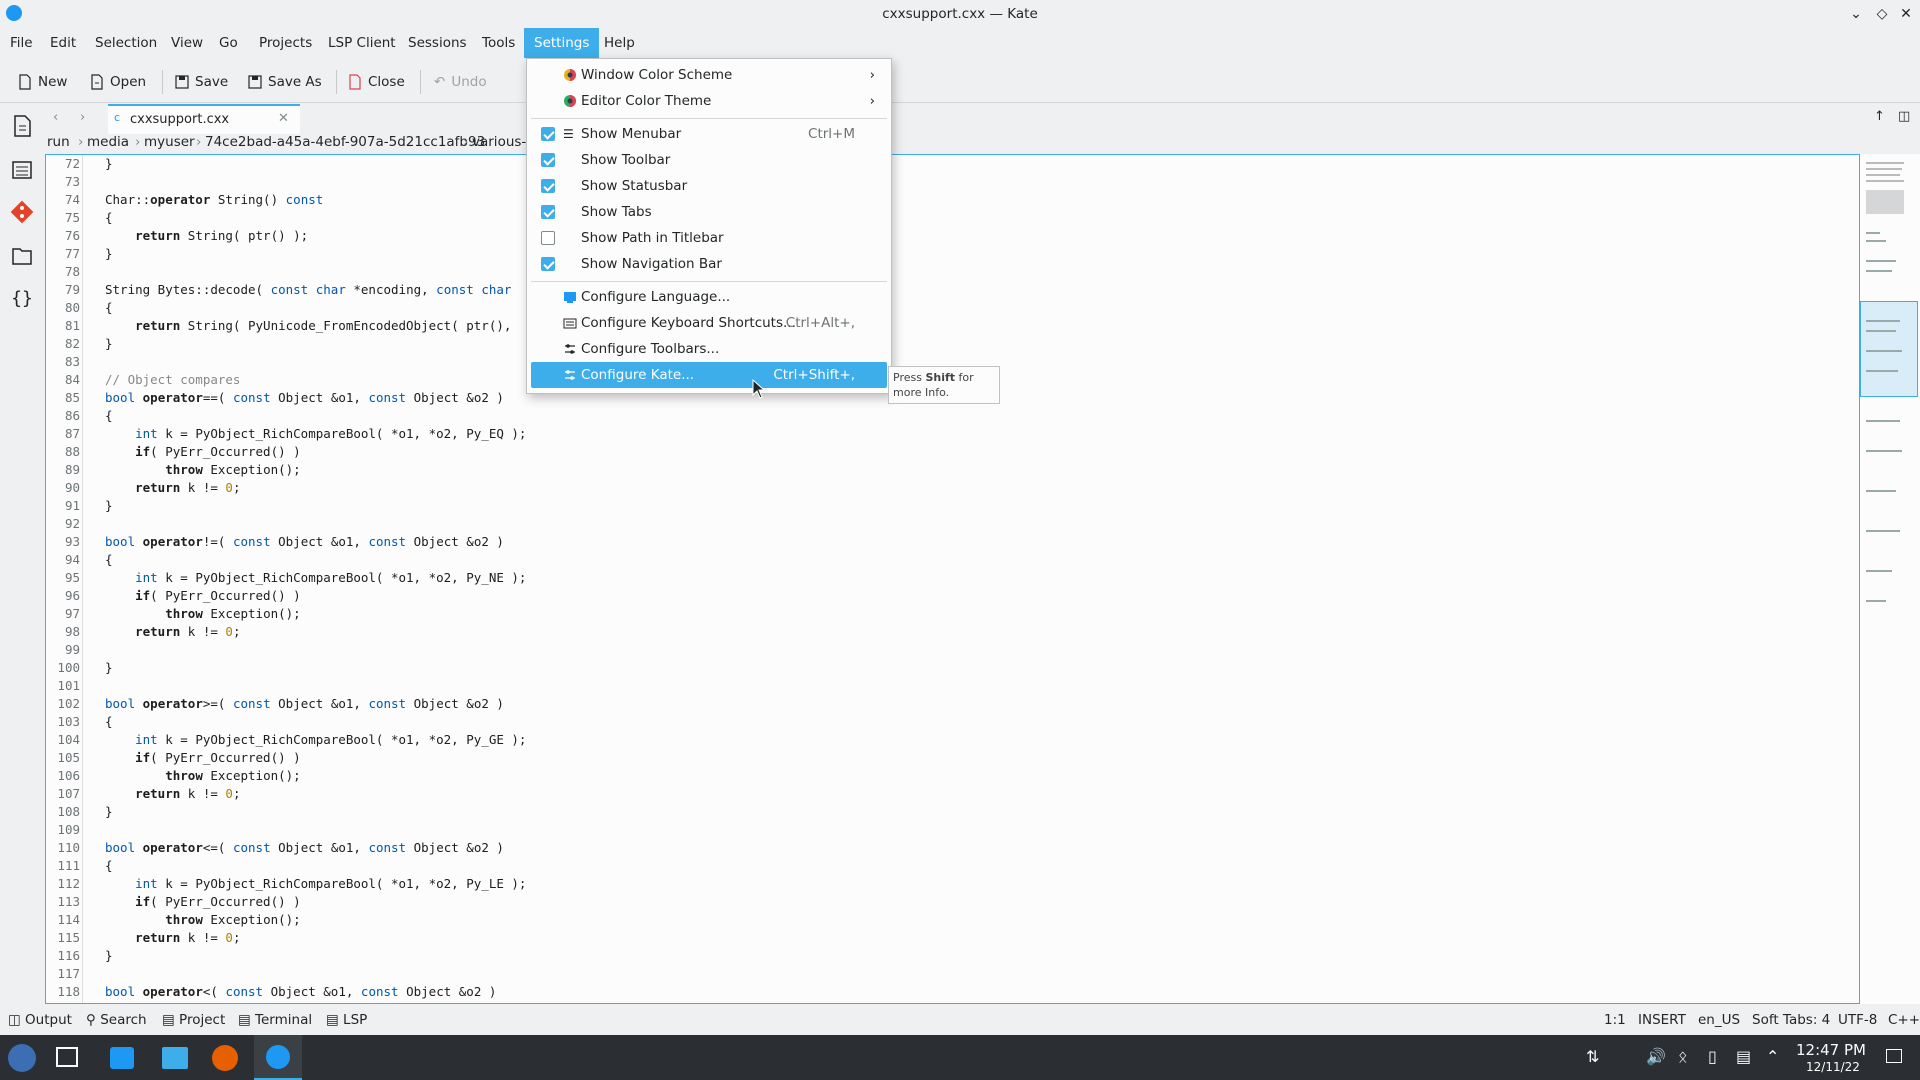 Image resolution: width=1920 pixels, height=1080 pixels. Describe the element at coordinates (201, 82) in the screenshot. I see `save-button: Save` at that location.